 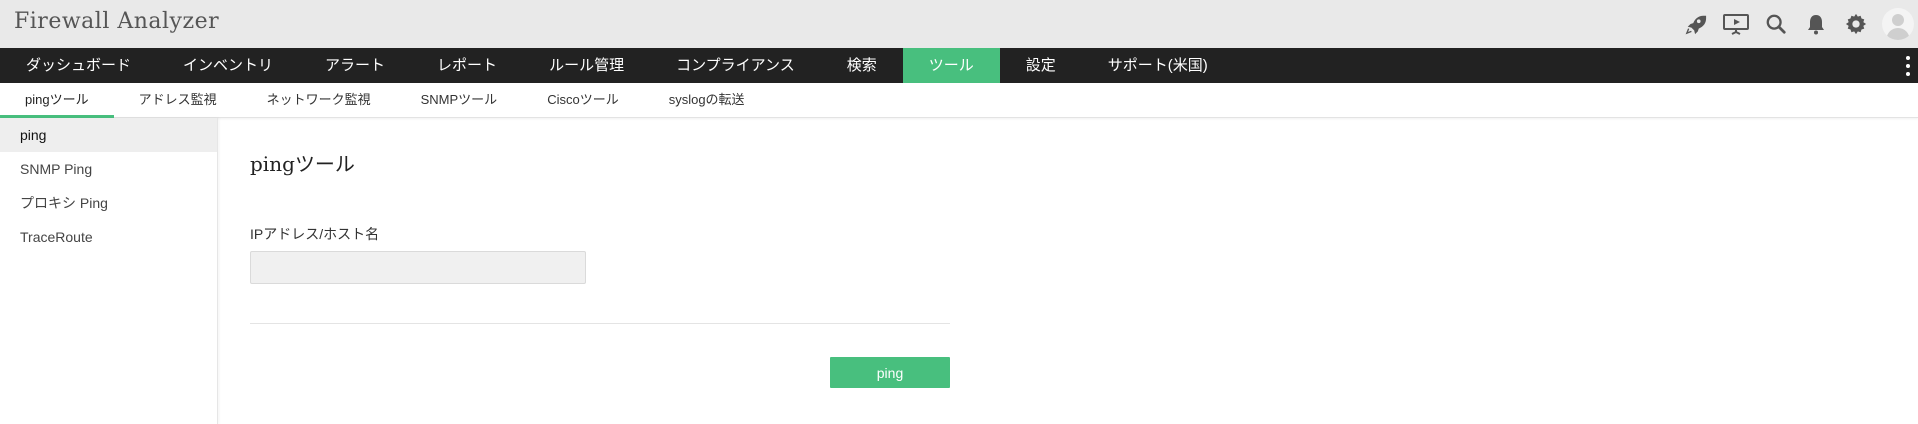 What do you see at coordinates (467, 65) in the screenshot?
I see `nav-reports: レポート` at bounding box center [467, 65].